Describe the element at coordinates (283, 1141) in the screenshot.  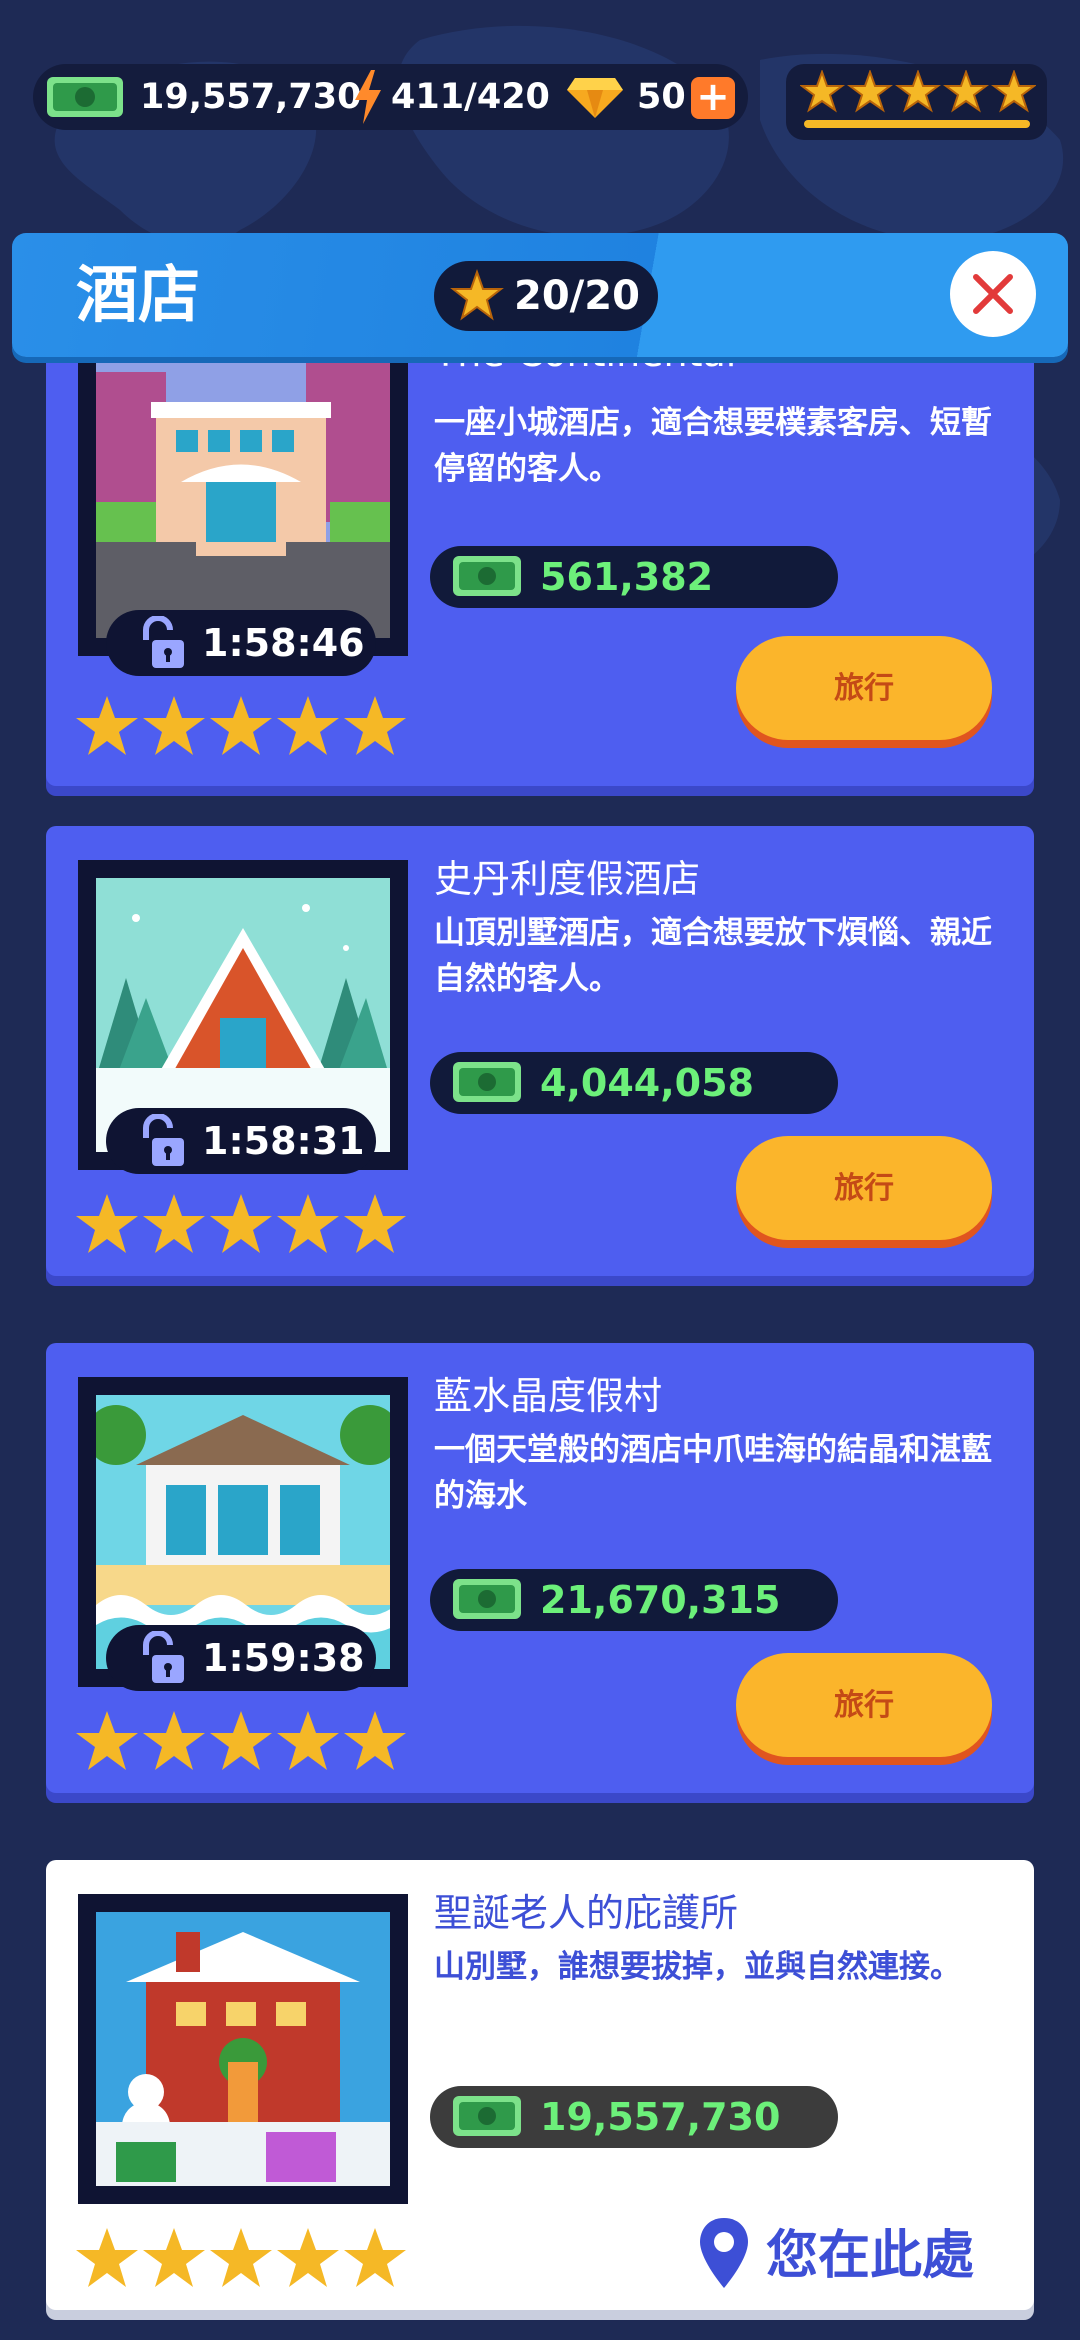
I see `timer-text: 1:58:31` at that location.